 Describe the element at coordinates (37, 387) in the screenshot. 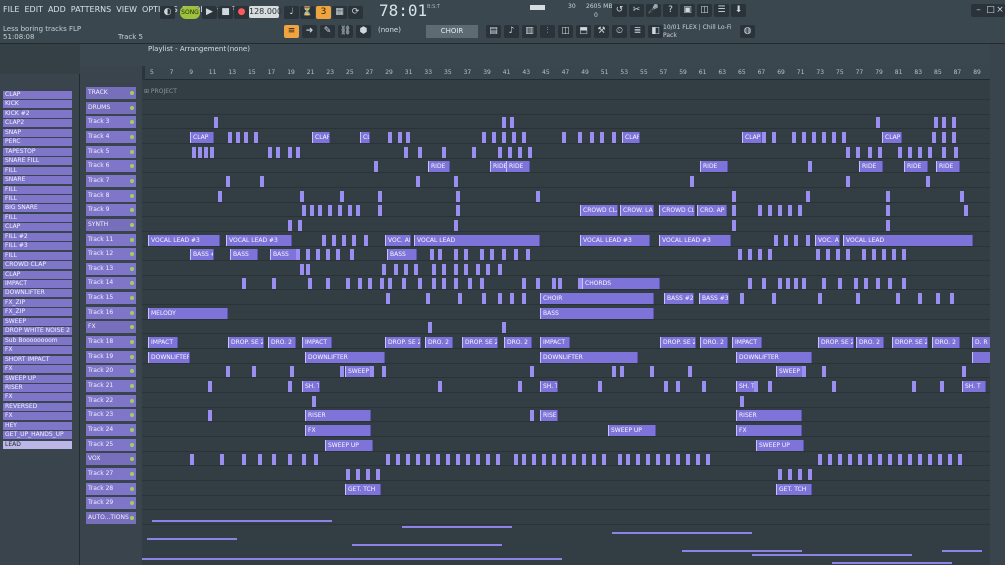

I see `channel-item: RISER` at that location.